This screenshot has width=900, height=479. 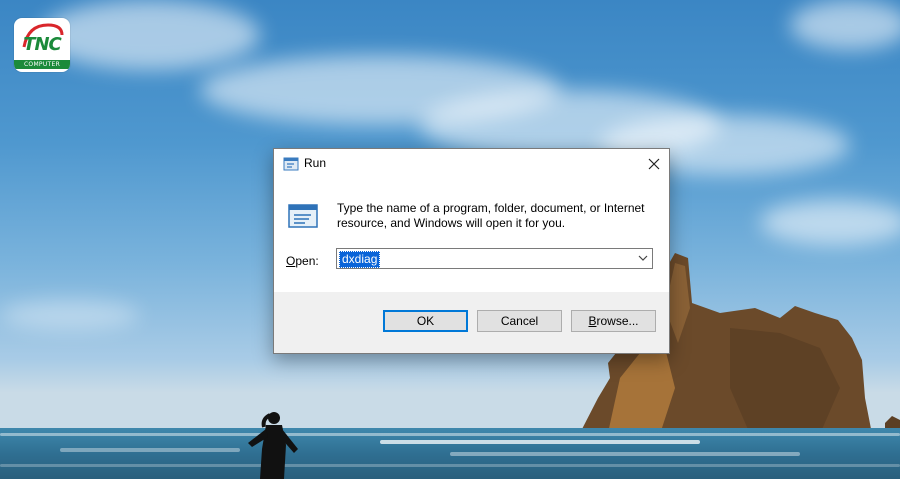 I want to click on title-bar: Run, so click(x=471, y=164).